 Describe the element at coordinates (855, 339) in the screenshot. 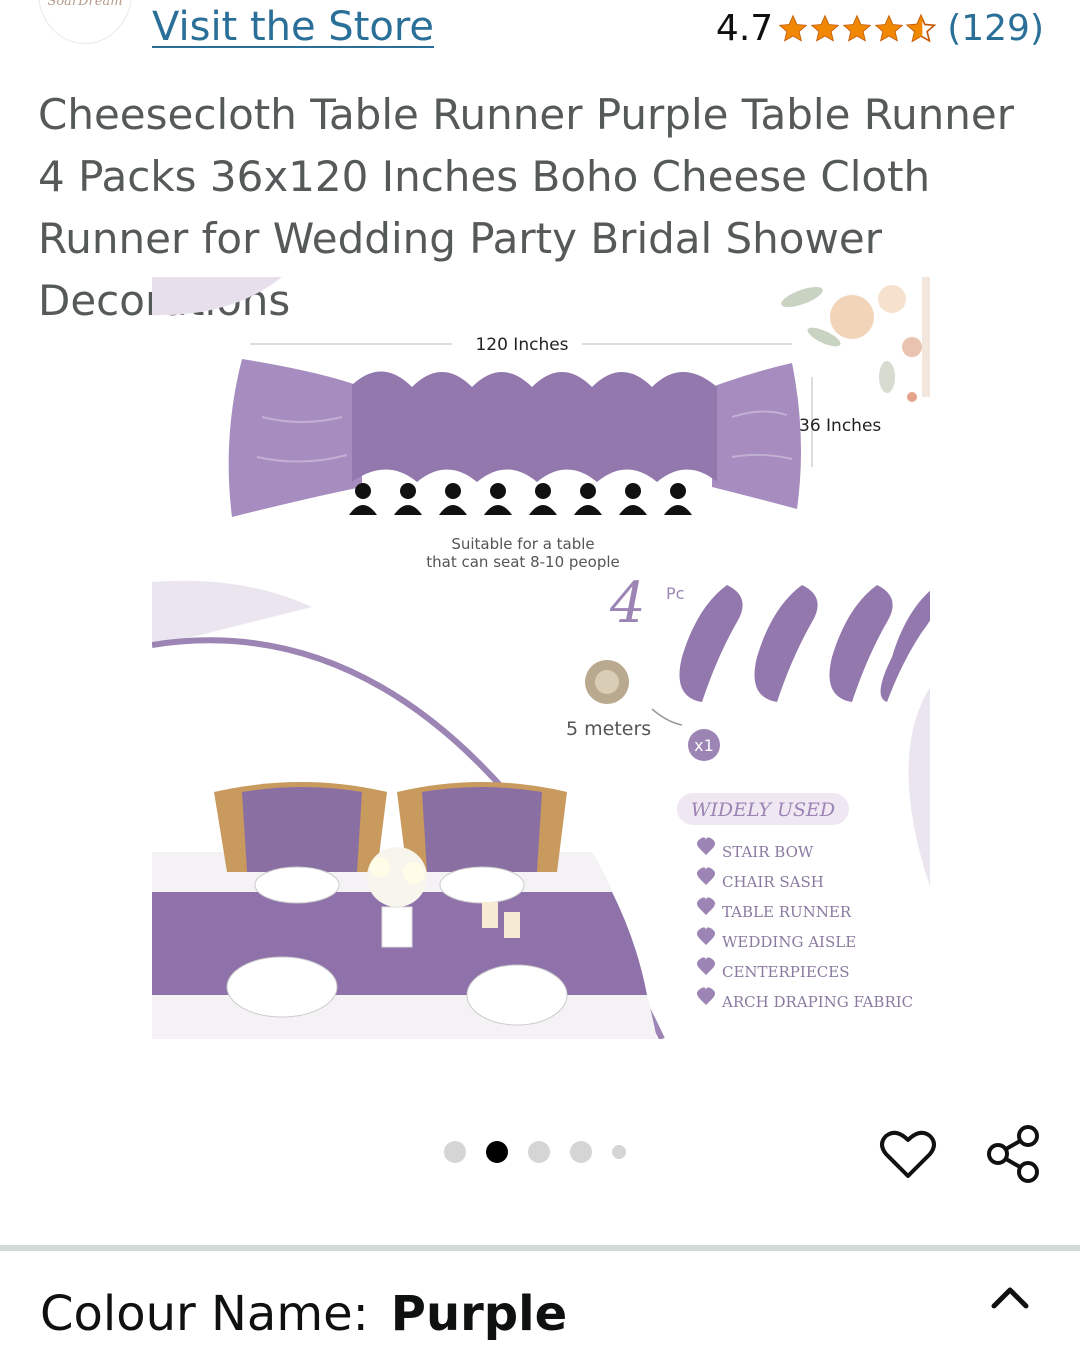

I see `floral-decoration` at that location.